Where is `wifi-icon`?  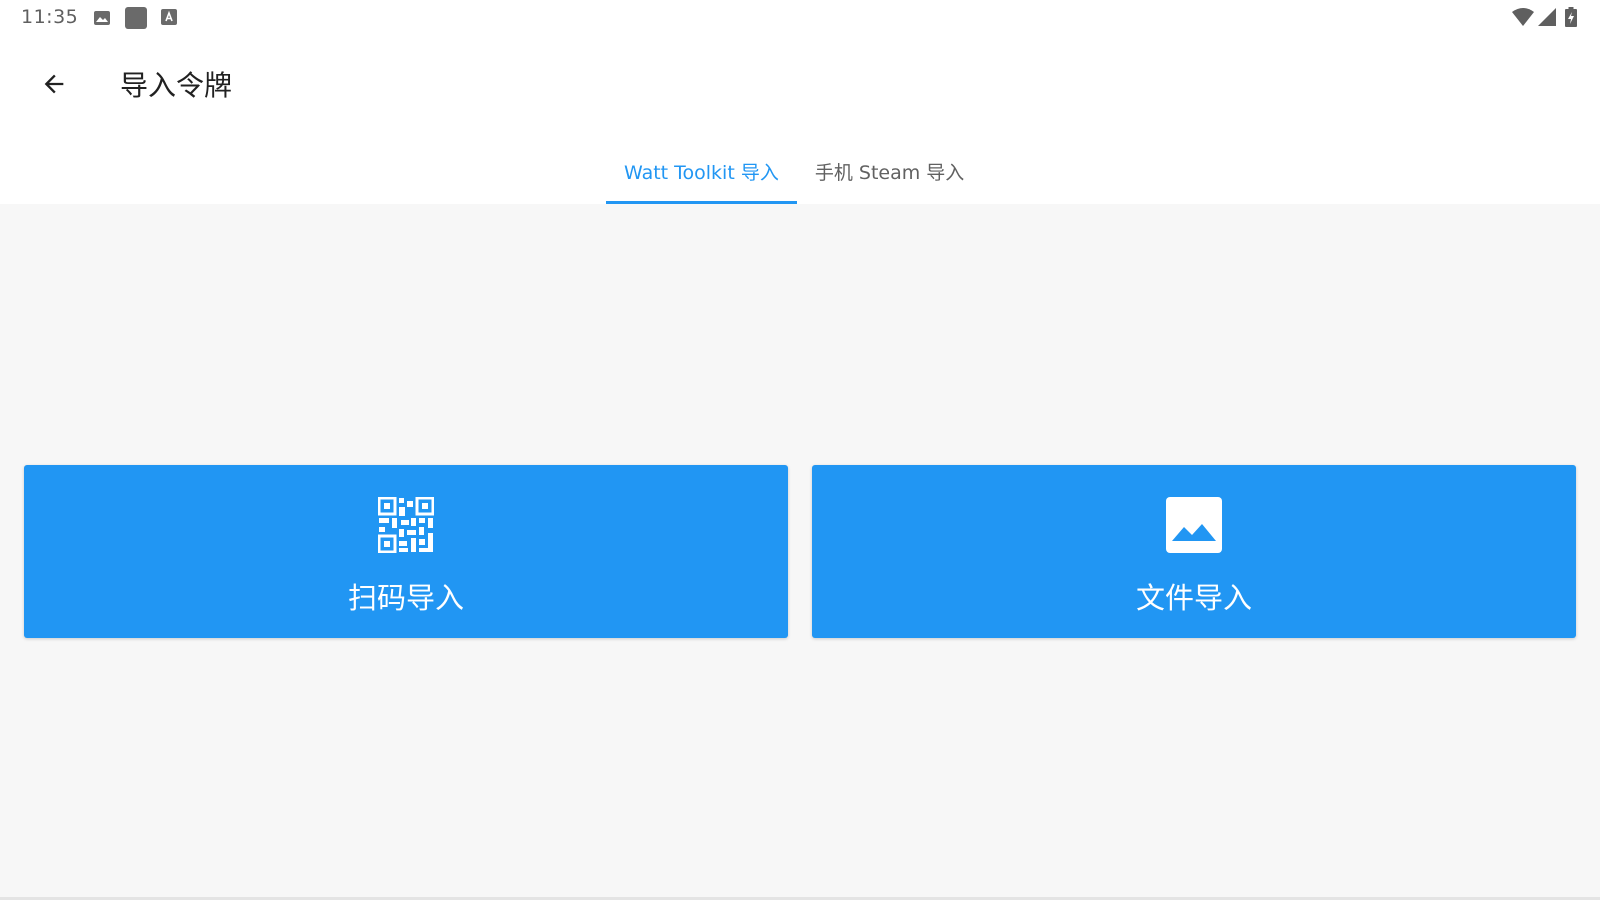 wifi-icon is located at coordinates (1523, 19).